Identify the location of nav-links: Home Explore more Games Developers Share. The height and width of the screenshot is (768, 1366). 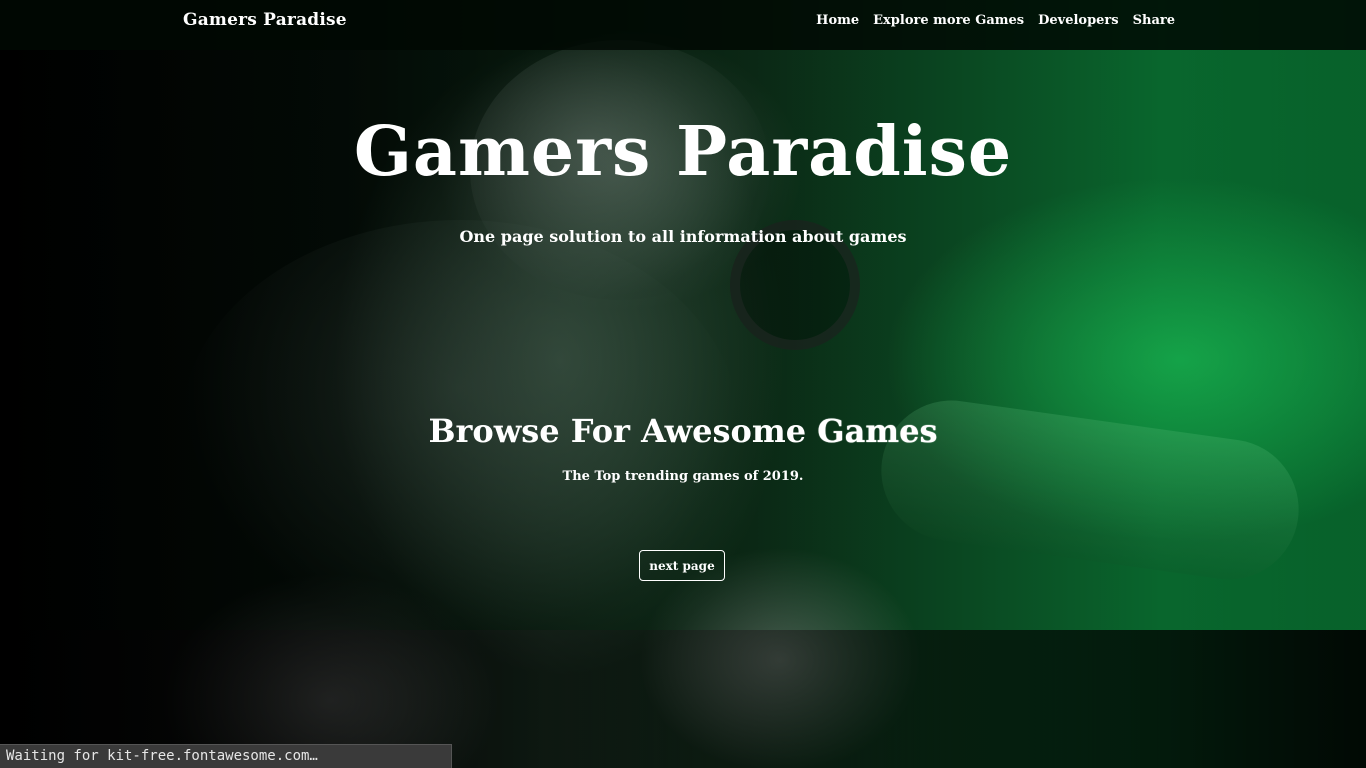
(995, 20).